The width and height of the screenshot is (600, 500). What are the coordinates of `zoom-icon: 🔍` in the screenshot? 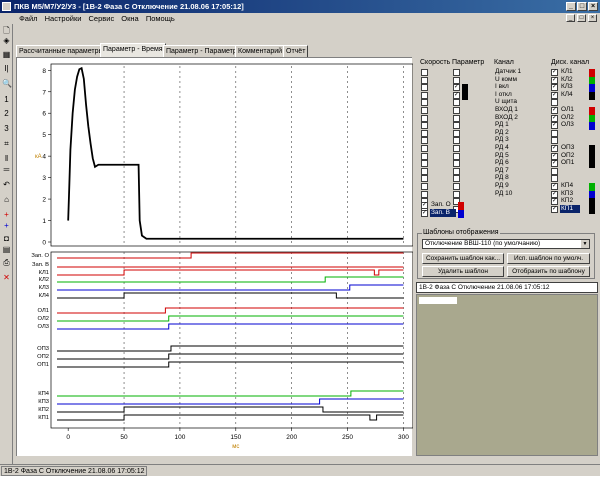 It's located at (7, 83).